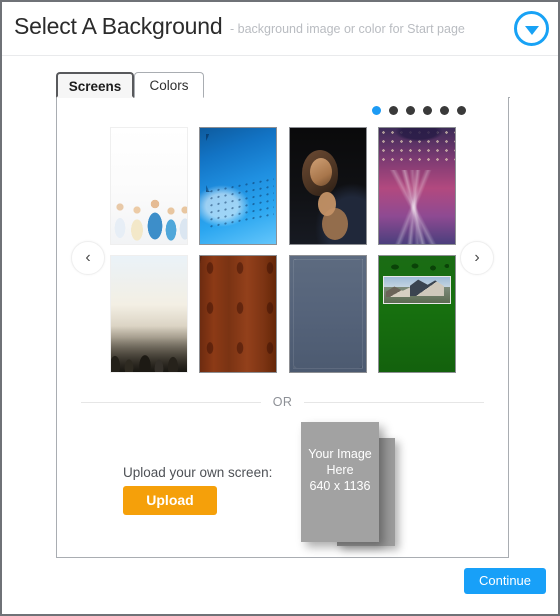 This screenshot has width=560, height=616. What do you see at coordinates (198, 472) in the screenshot?
I see `upload-instruction-label: Upload your own screen:` at bounding box center [198, 472].